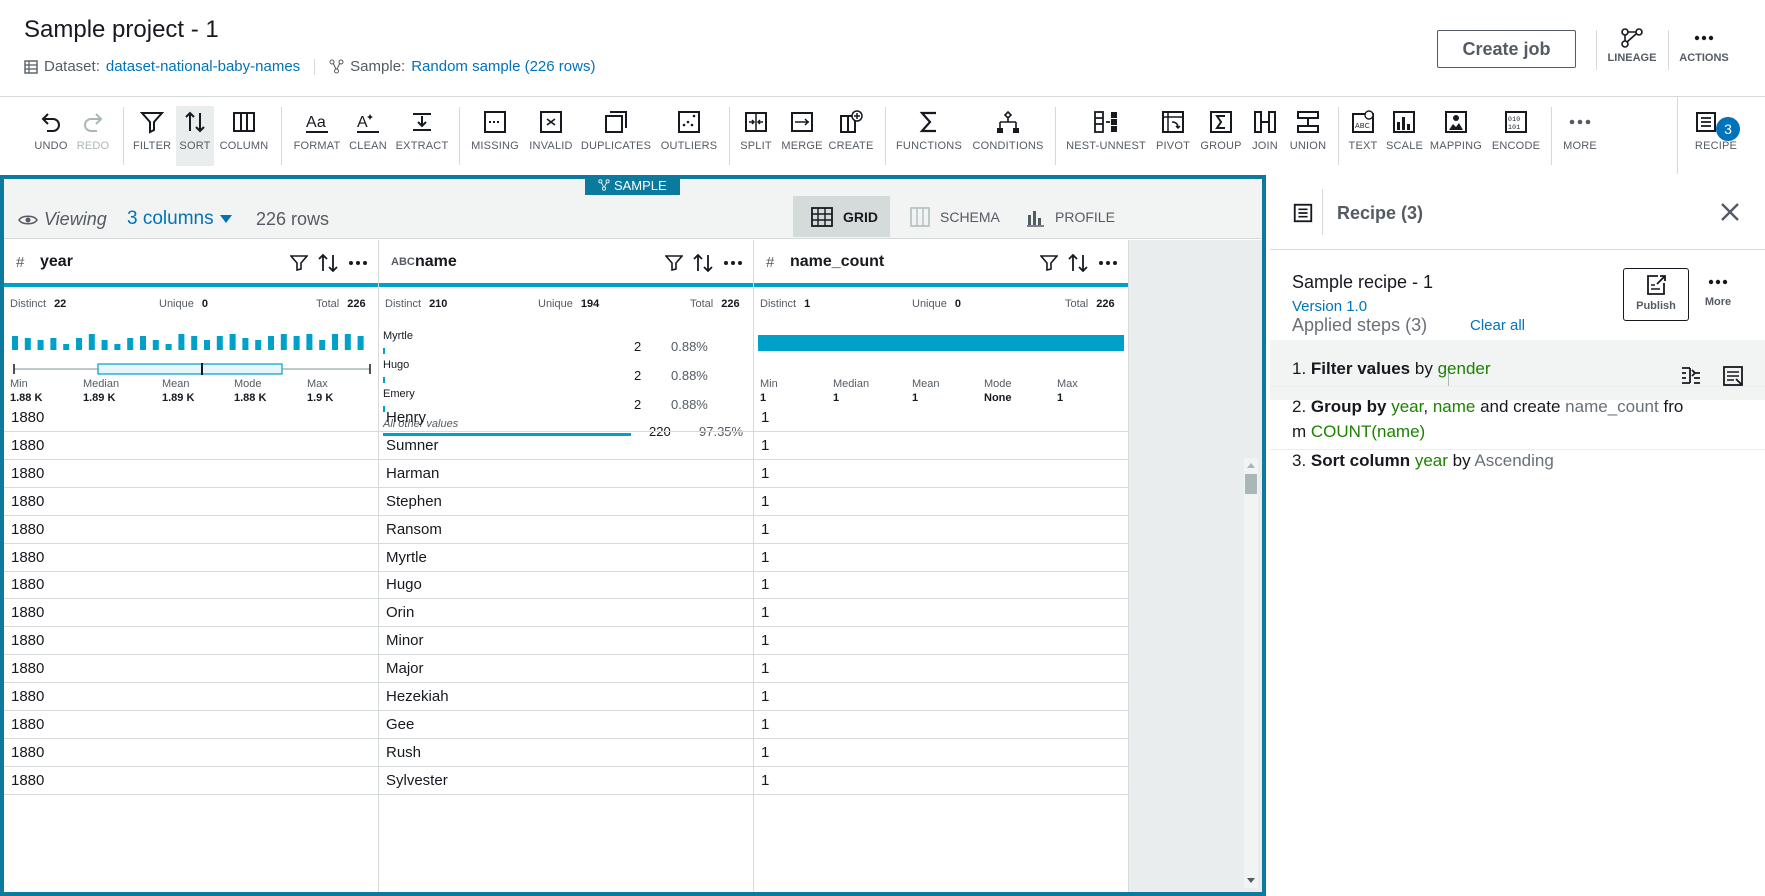  Describe the element at coordinates (1329, 306) in the screenshot. I see `recipe-version: Version 1.0` at that location.